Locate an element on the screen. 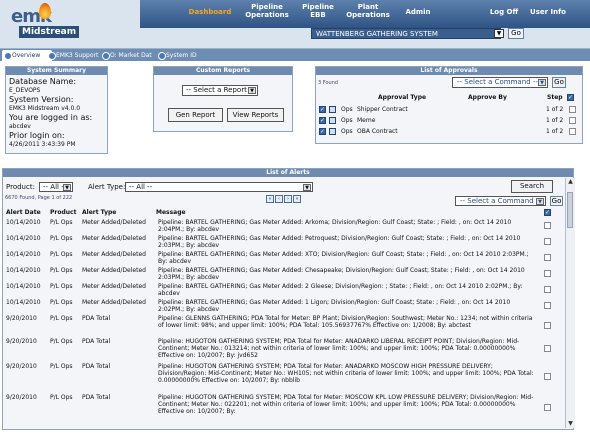 The height and width of the screenshot is (440, 590). approvals-go-button: Go is located at coordinates (559, 82).